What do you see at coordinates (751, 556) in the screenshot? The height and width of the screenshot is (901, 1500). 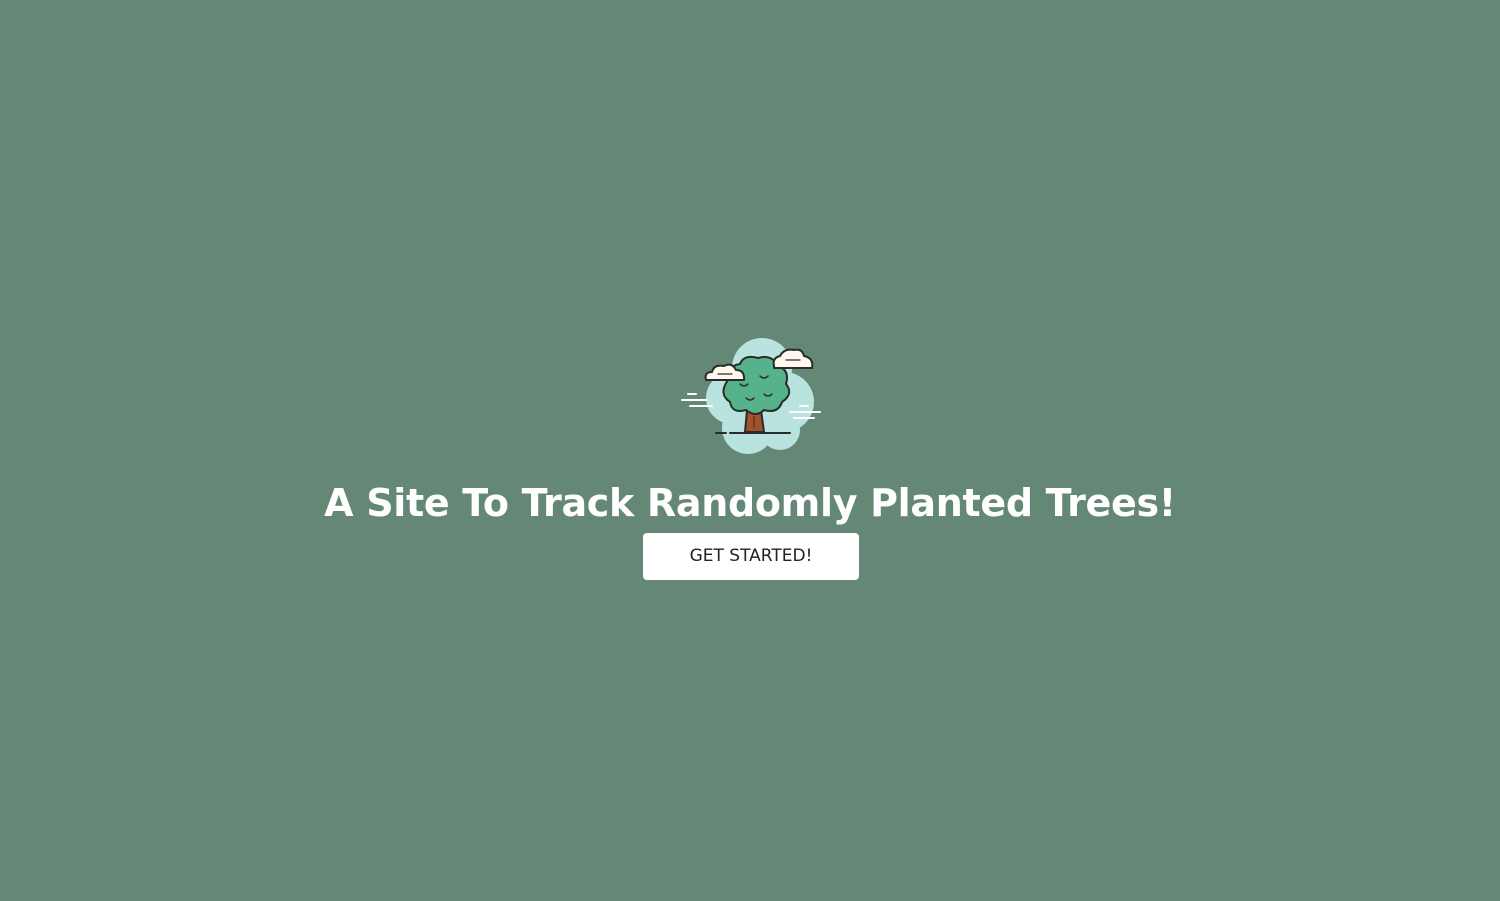 I see `get-started-button: GET STARTED!` at bounding box center [751, 556].